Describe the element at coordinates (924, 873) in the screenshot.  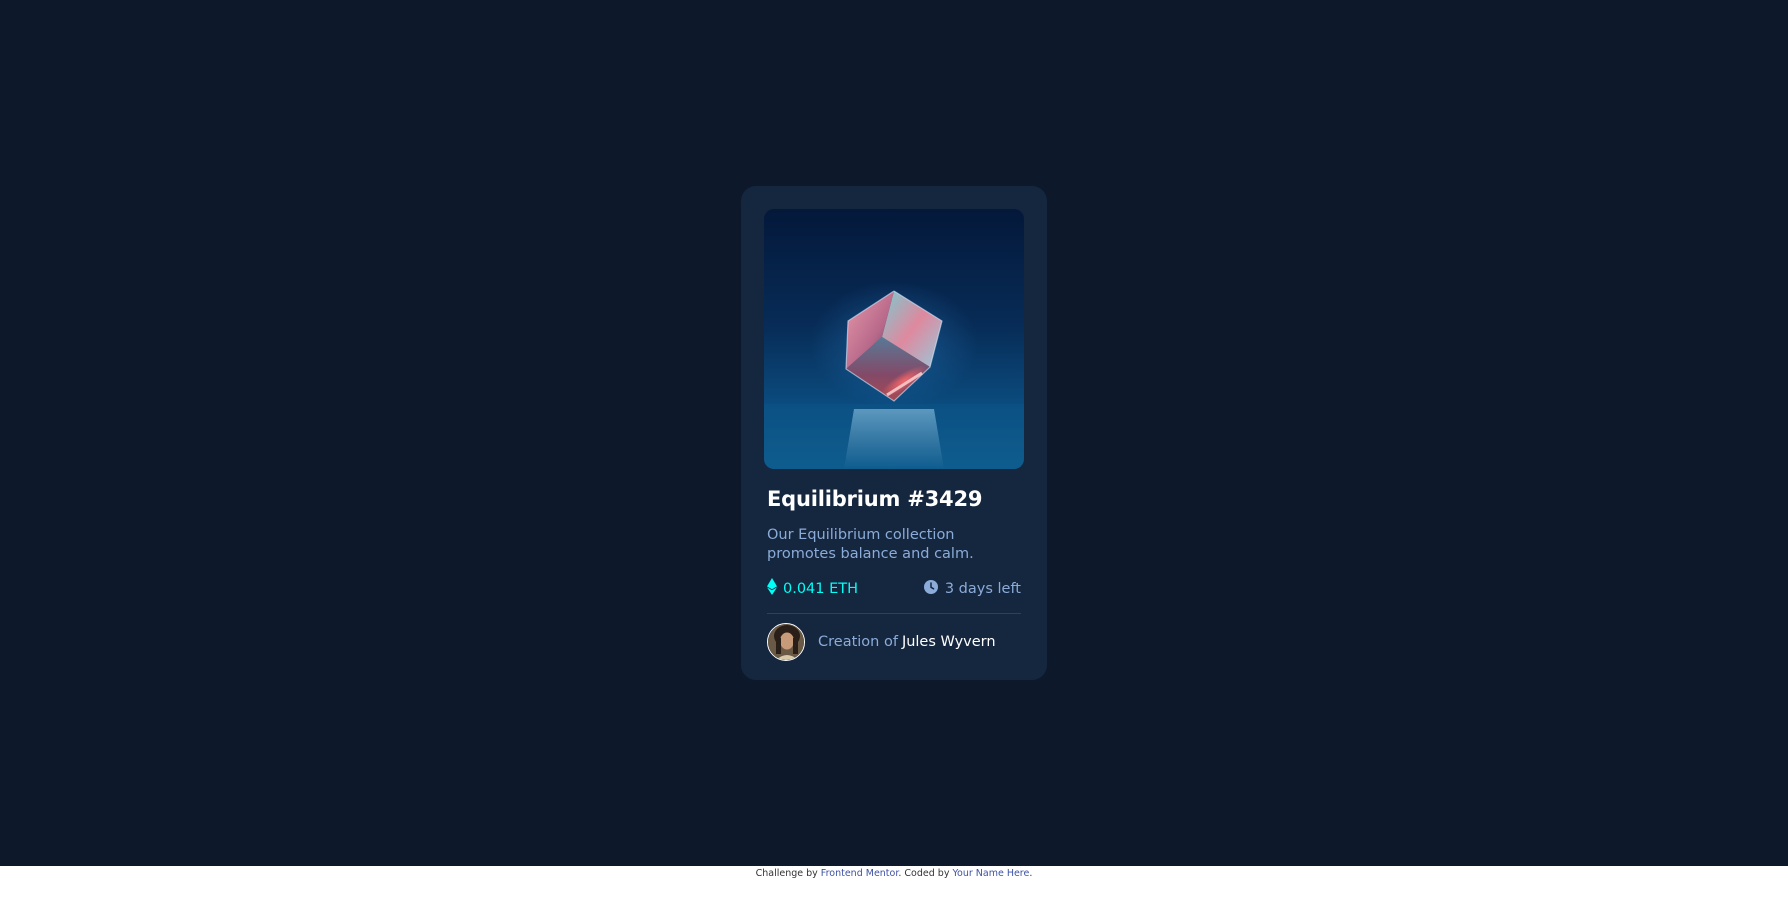
I see `attribution-middle: . Coded by` at that location.